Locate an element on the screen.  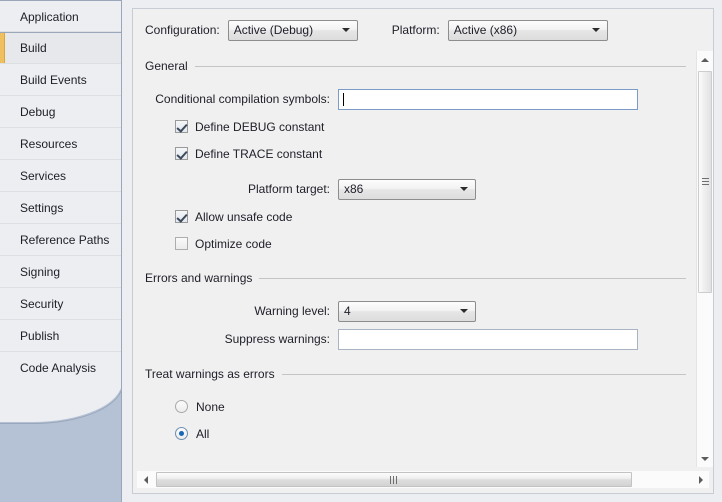
general-group-header: General is located at coordinates (415, 66).